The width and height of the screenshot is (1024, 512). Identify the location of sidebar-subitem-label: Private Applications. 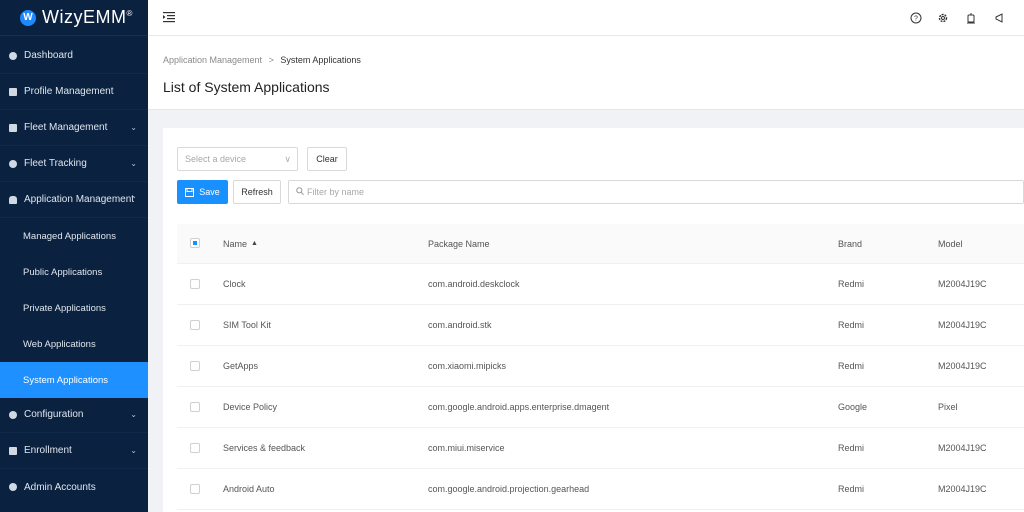
(64, 308).